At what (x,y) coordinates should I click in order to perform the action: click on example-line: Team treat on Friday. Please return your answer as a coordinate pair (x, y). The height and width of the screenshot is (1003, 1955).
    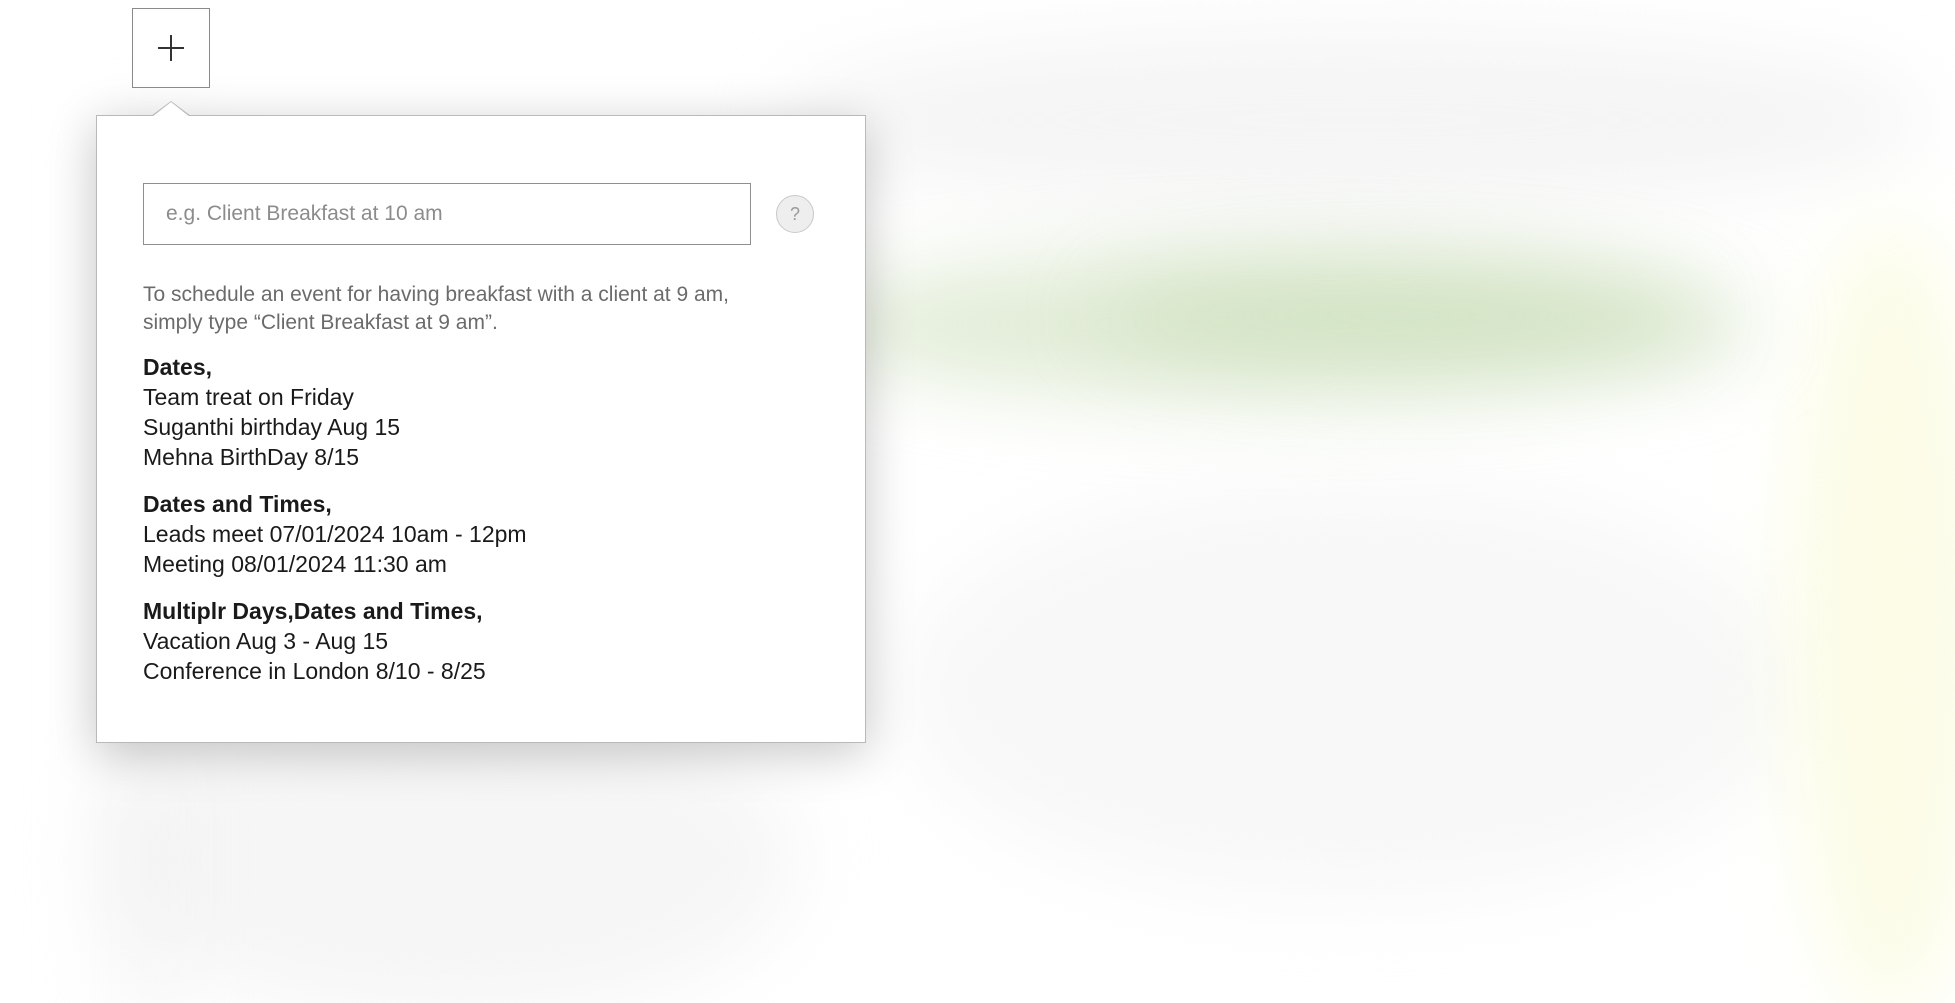
    Looking at the image, I should click on (248, 397).